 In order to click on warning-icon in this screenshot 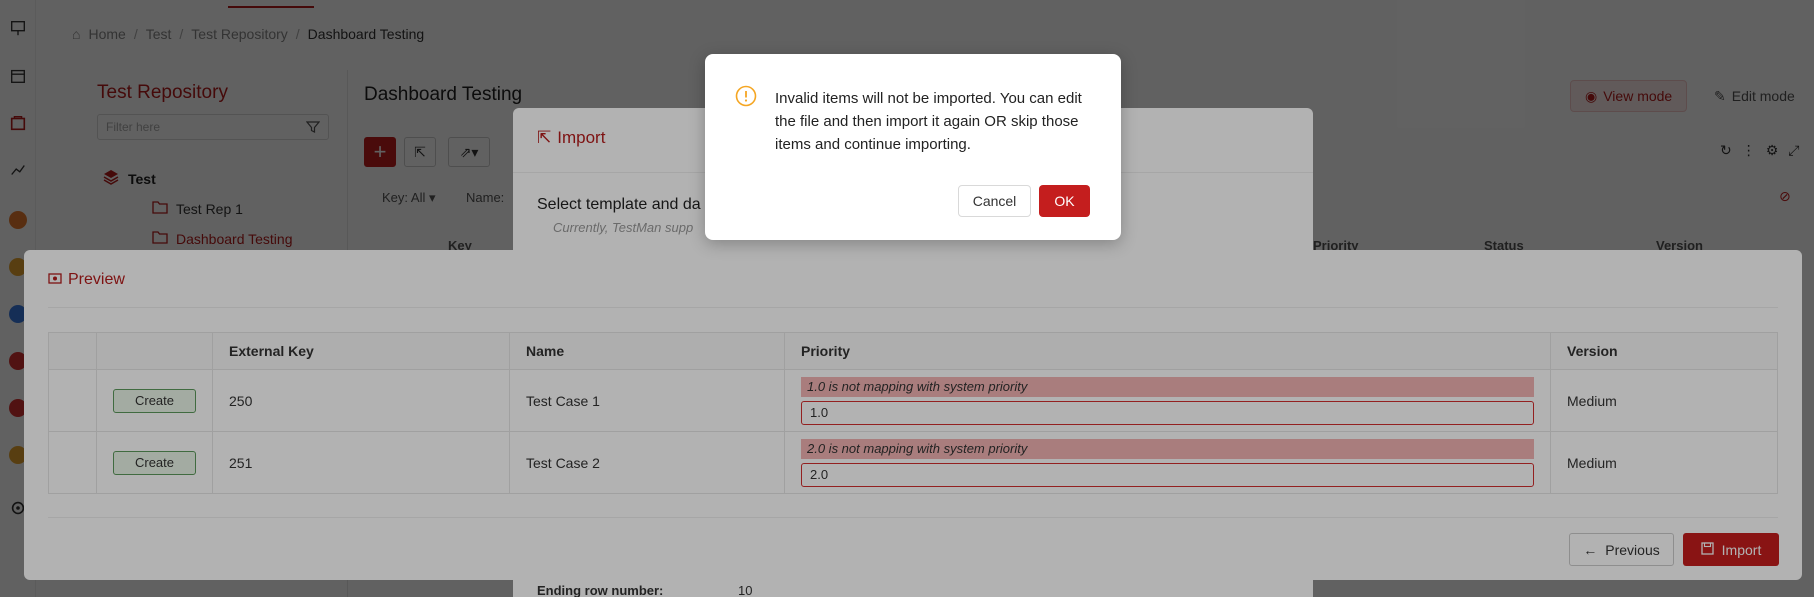, I will do `click(746, 96)`.